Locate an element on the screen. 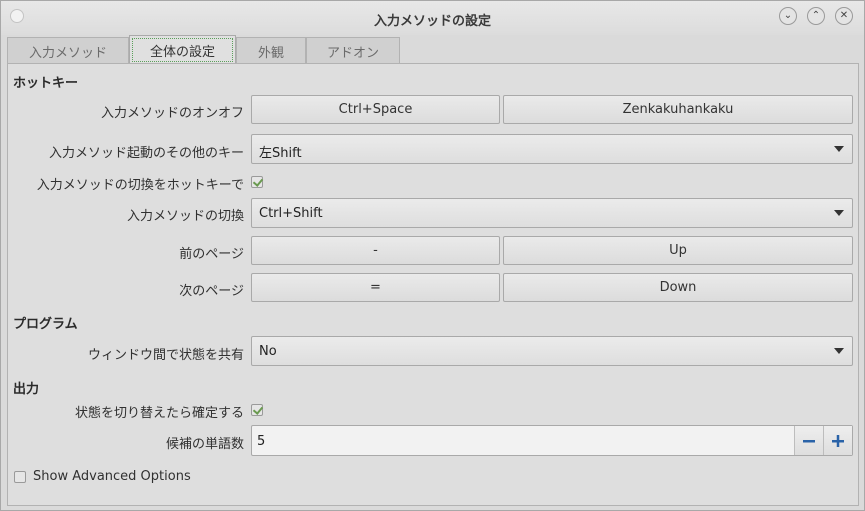  candidate-count-spinbox: 5 is located at coordinates (552, 440).